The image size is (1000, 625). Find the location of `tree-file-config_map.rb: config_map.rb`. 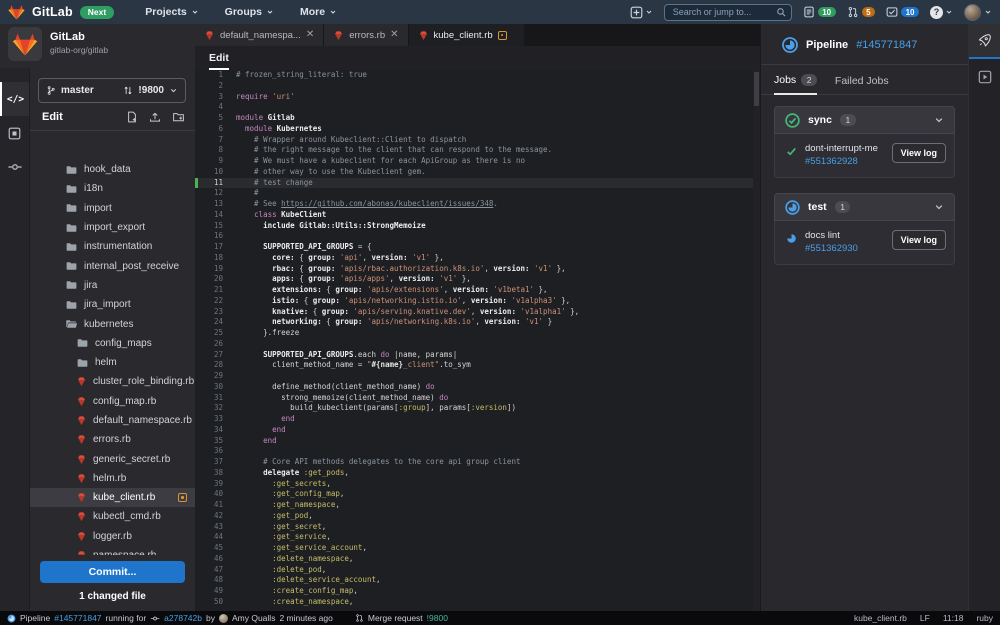

tree-file-config_map.rb: config_map.rb is located at coordinates (112, 401).